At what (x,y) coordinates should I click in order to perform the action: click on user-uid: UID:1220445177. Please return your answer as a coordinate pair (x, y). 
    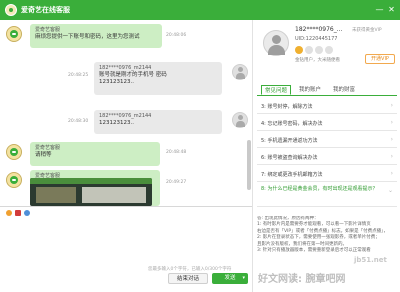
    Looking at the image, I should click on (316, 39).